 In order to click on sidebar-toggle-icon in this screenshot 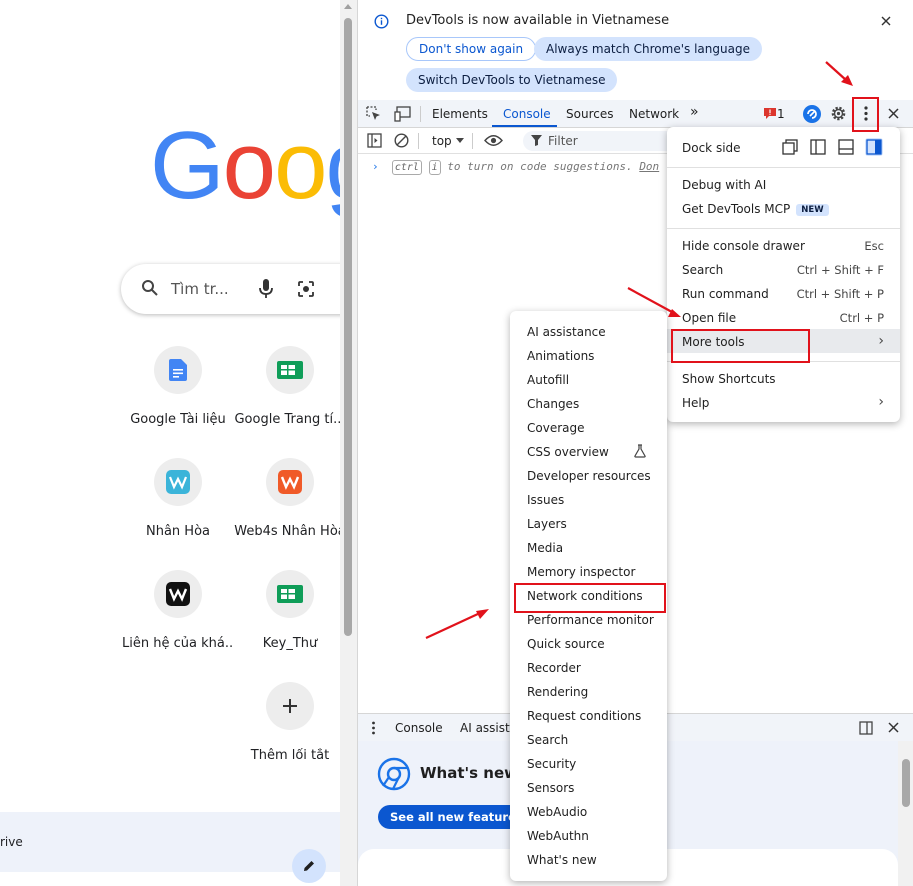, I will do `click(374, 140)`.